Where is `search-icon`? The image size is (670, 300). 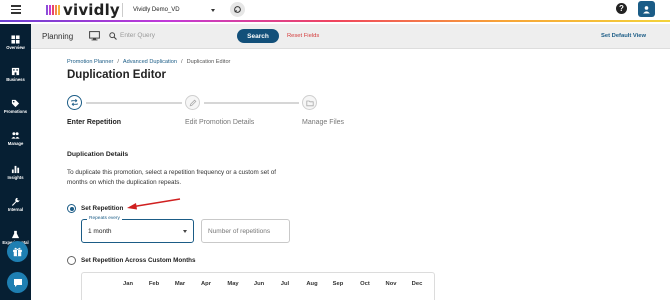 search-icon is located at coordinates (113, 36).